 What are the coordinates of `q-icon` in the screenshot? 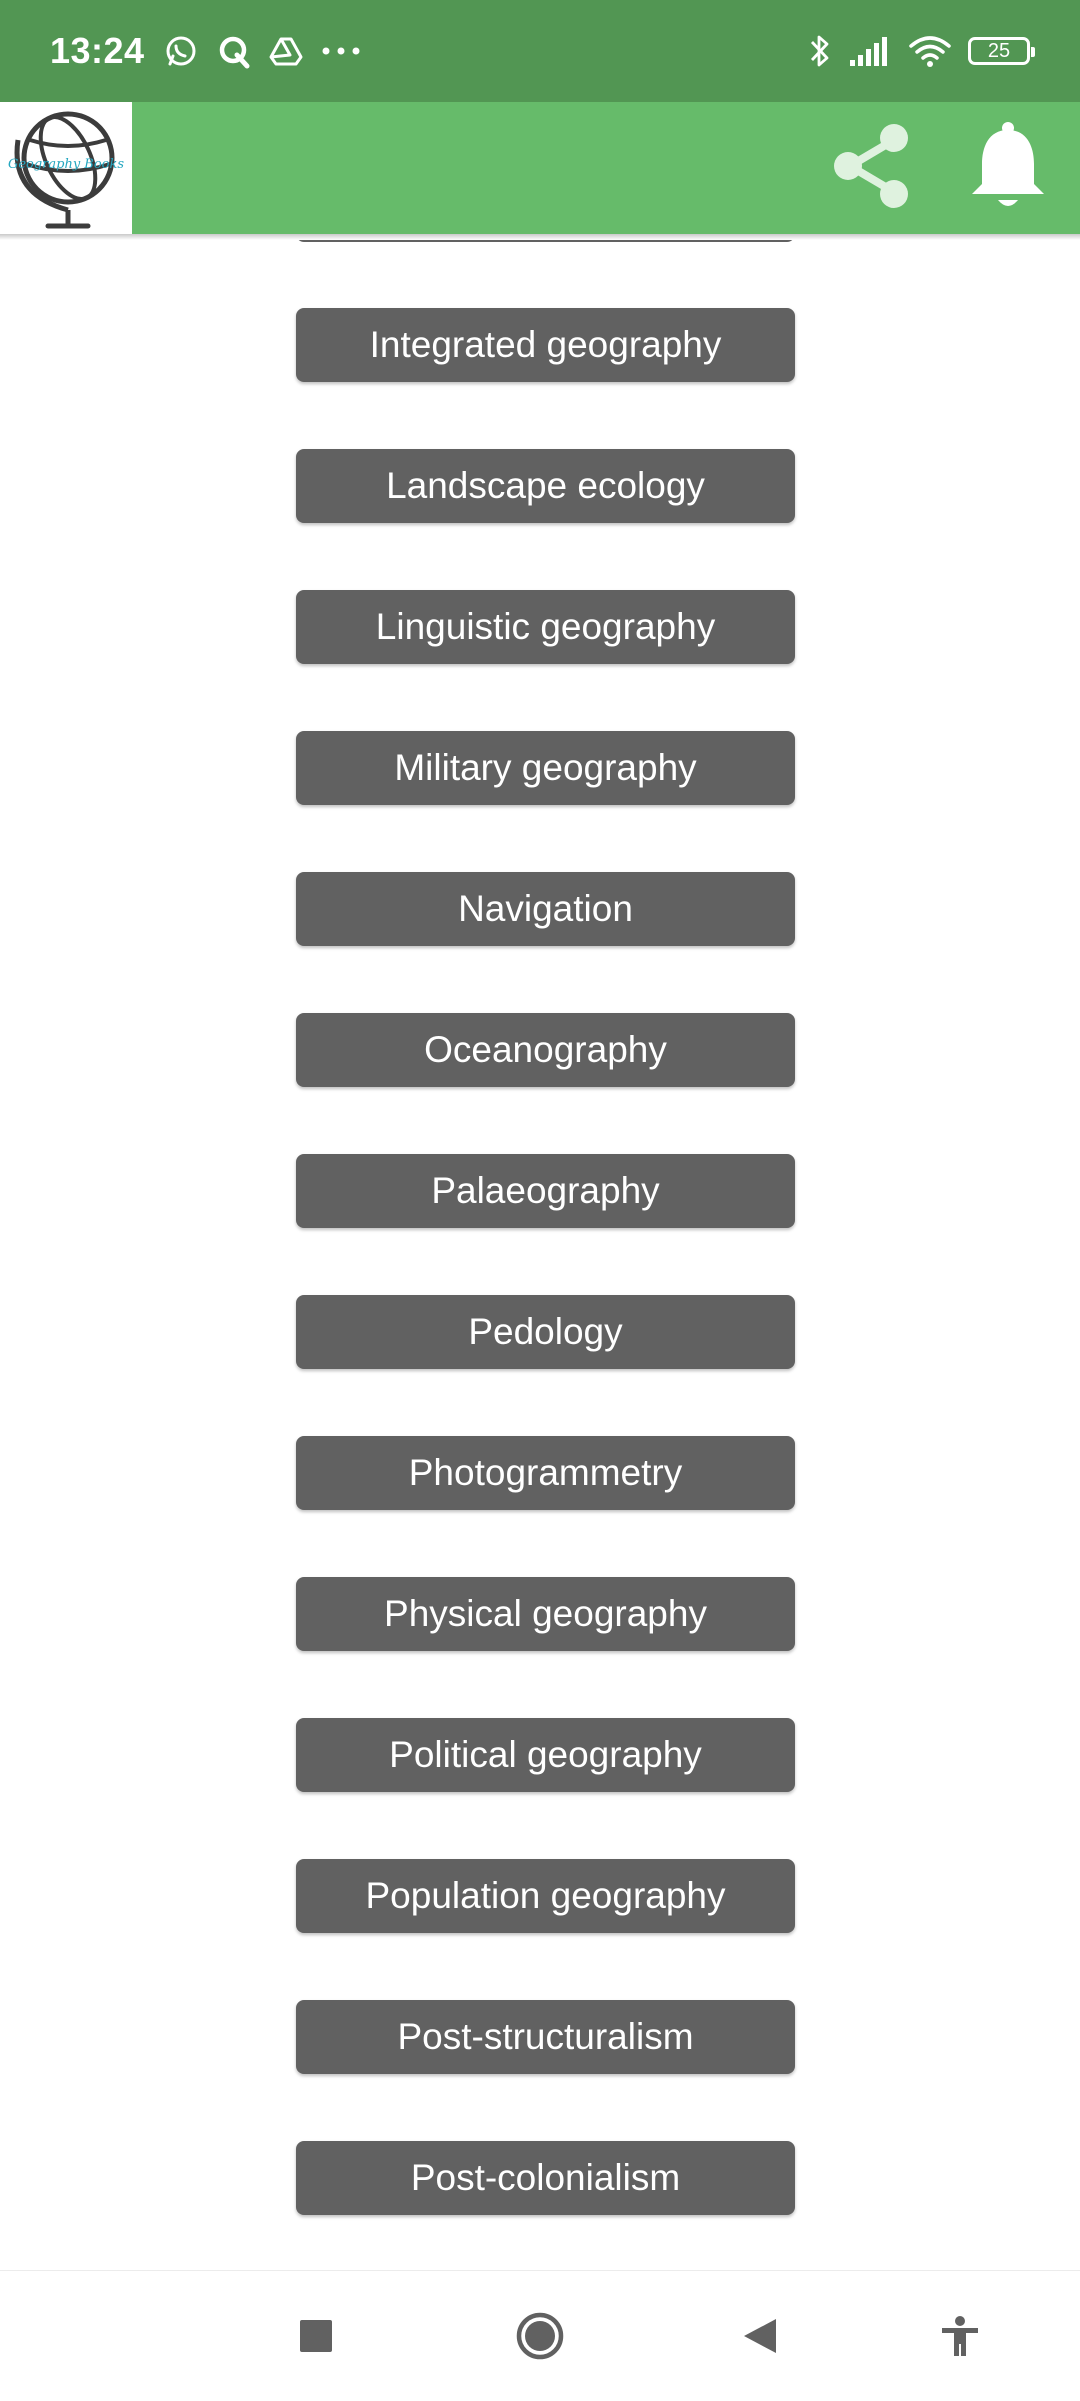 It's located at (234, 51).